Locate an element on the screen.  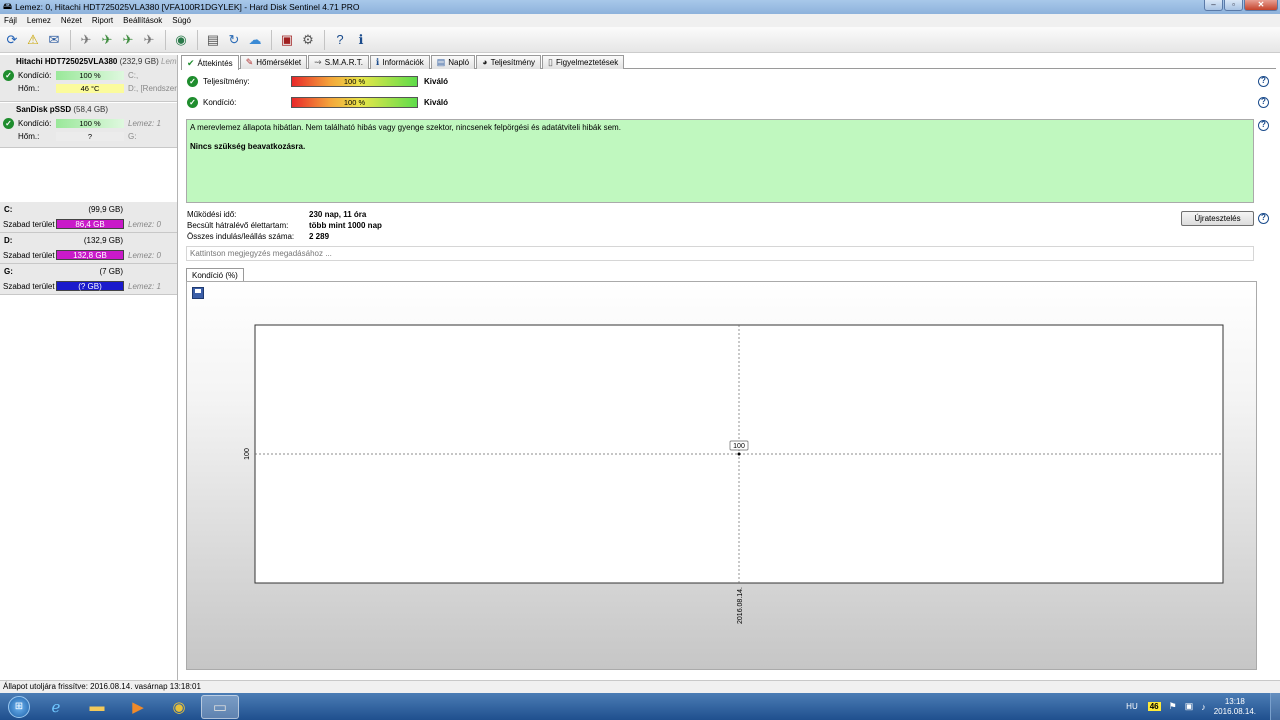
sync-icon: ↻ is located at coordinates (234, 40).